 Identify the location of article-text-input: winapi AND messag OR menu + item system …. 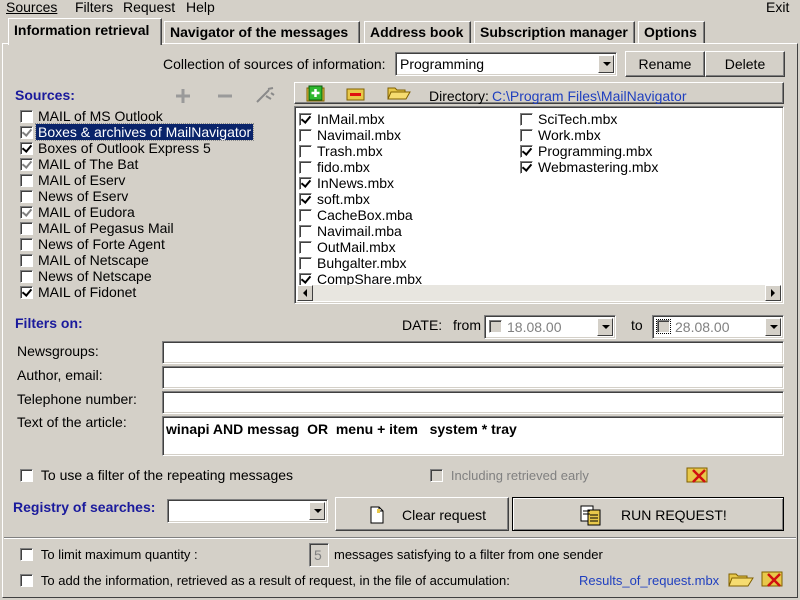
(473, 436).